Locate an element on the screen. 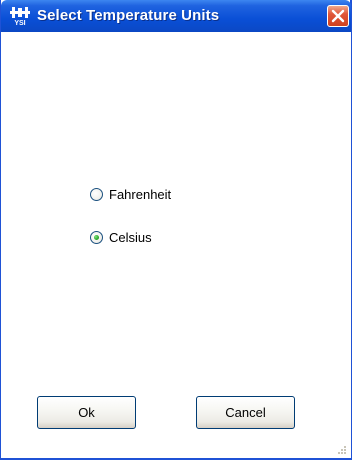 The width and height of the screenshot is (352, 460). radio-fahrenheit: Fahrenheit is located at coordinates (130, 194).